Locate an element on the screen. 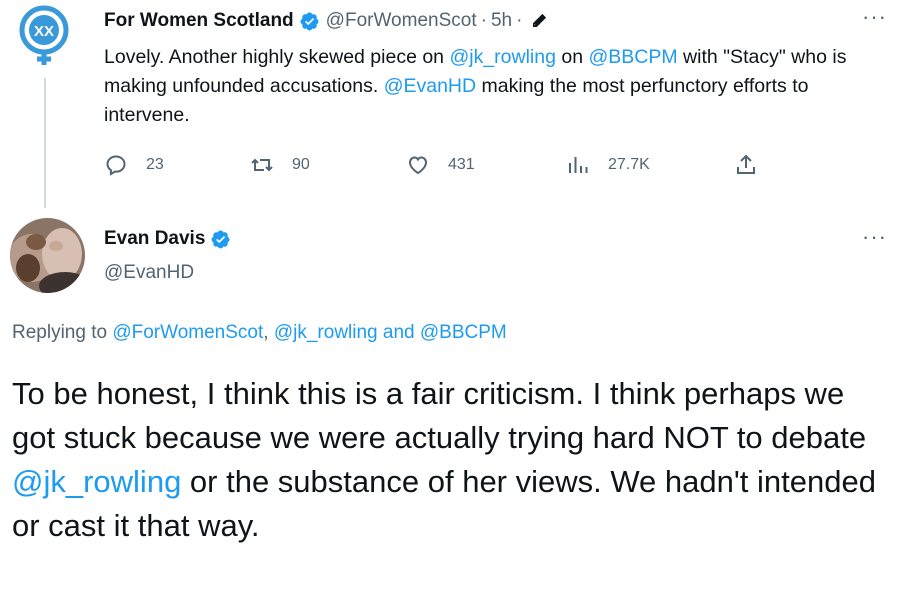 Image resolution: width=906 pixels, height=600 pixels. retweet-button: 90 is located at coordinates (280, 165).